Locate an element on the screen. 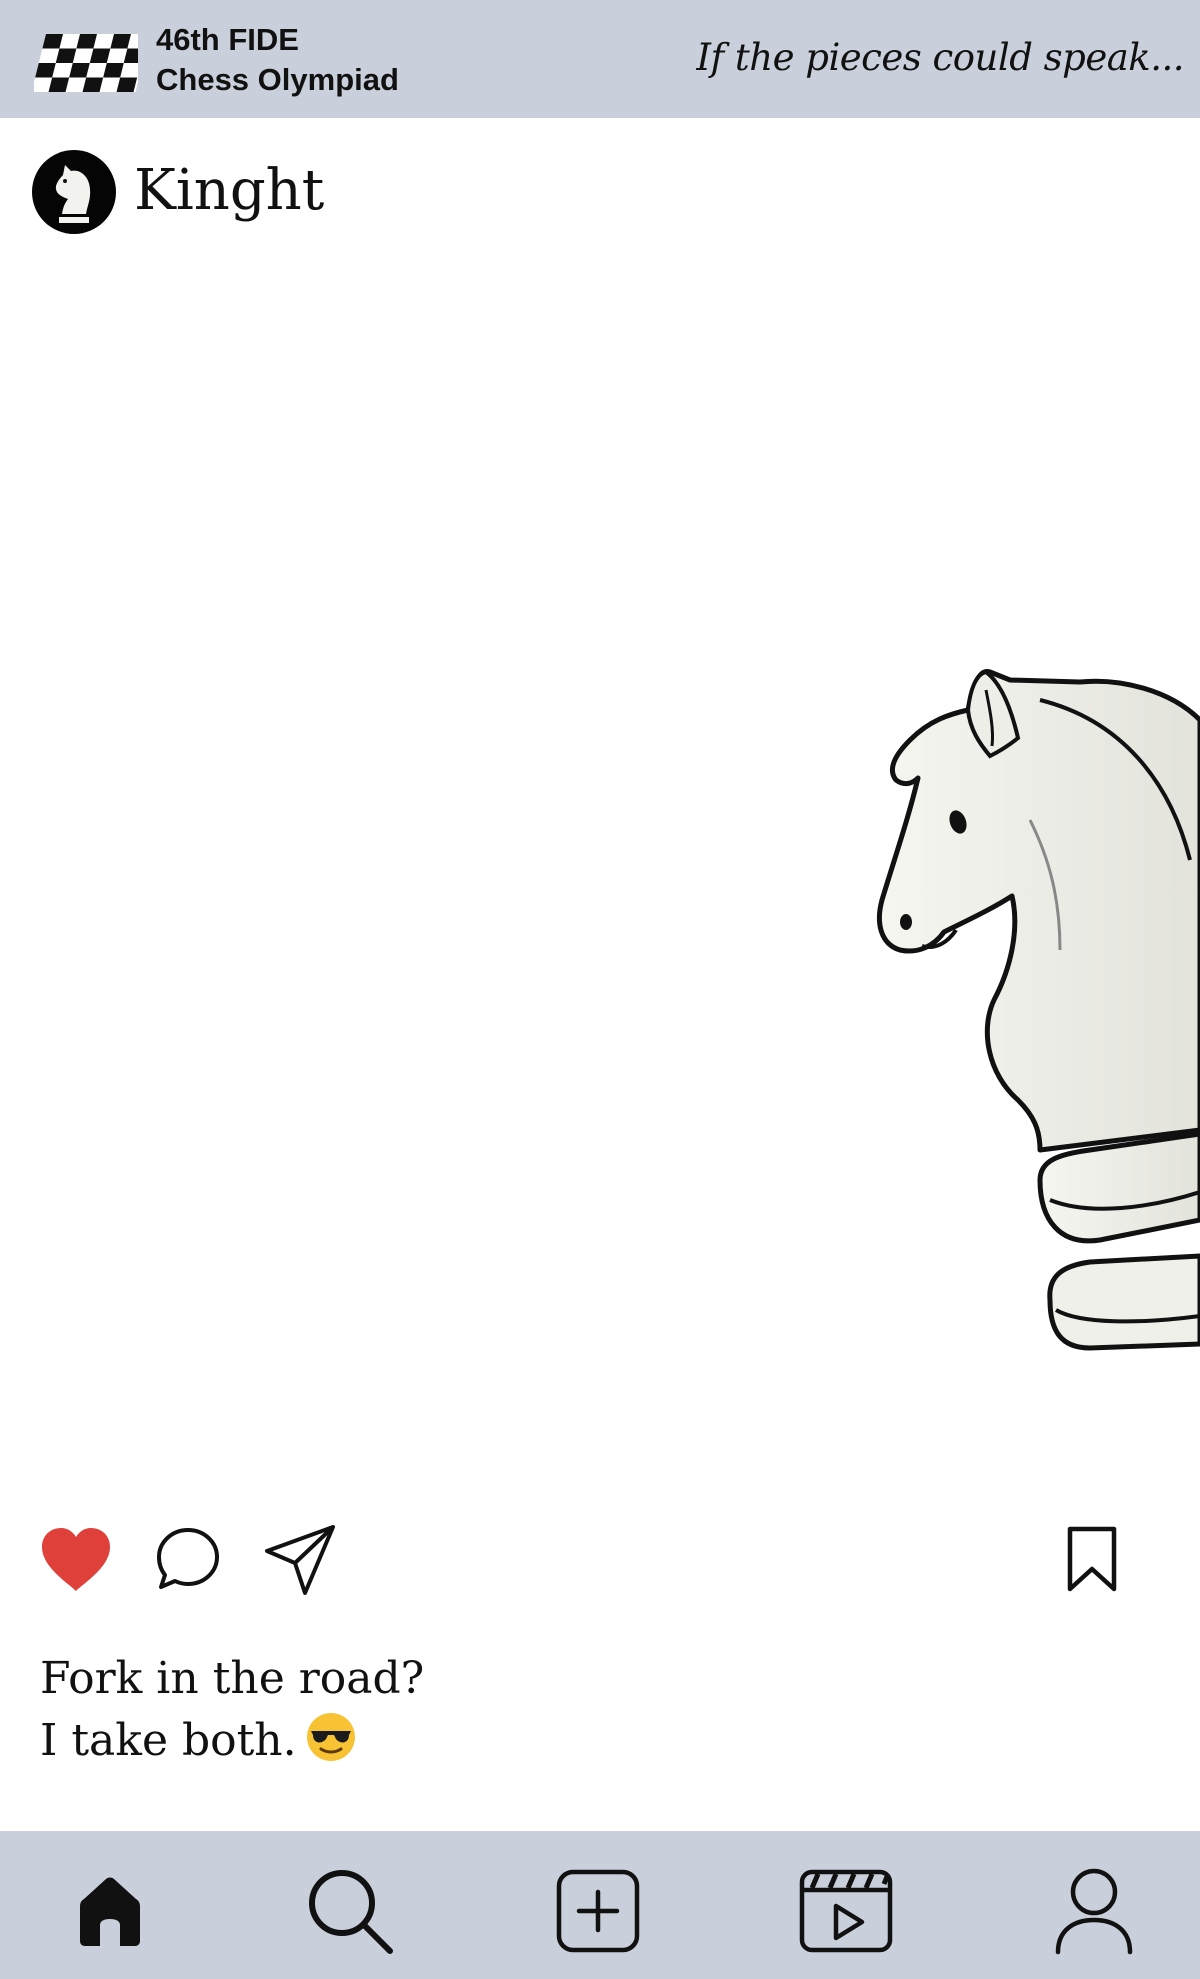  knight-illustration is located at coordinates (1038, 1010).